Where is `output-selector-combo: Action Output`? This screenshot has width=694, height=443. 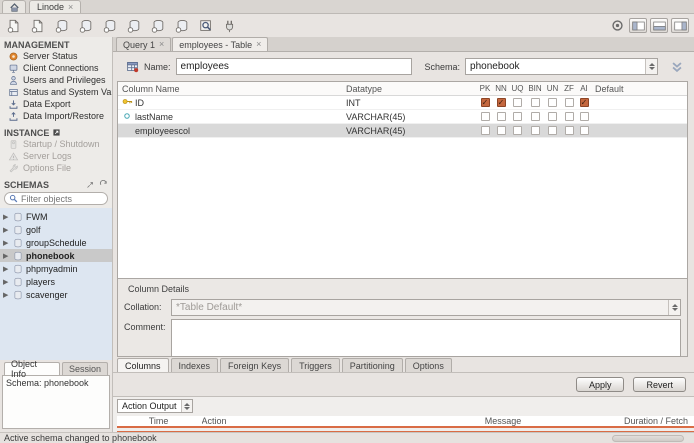
output-selector-combo: Action Output is located at coordinates (155, 406).